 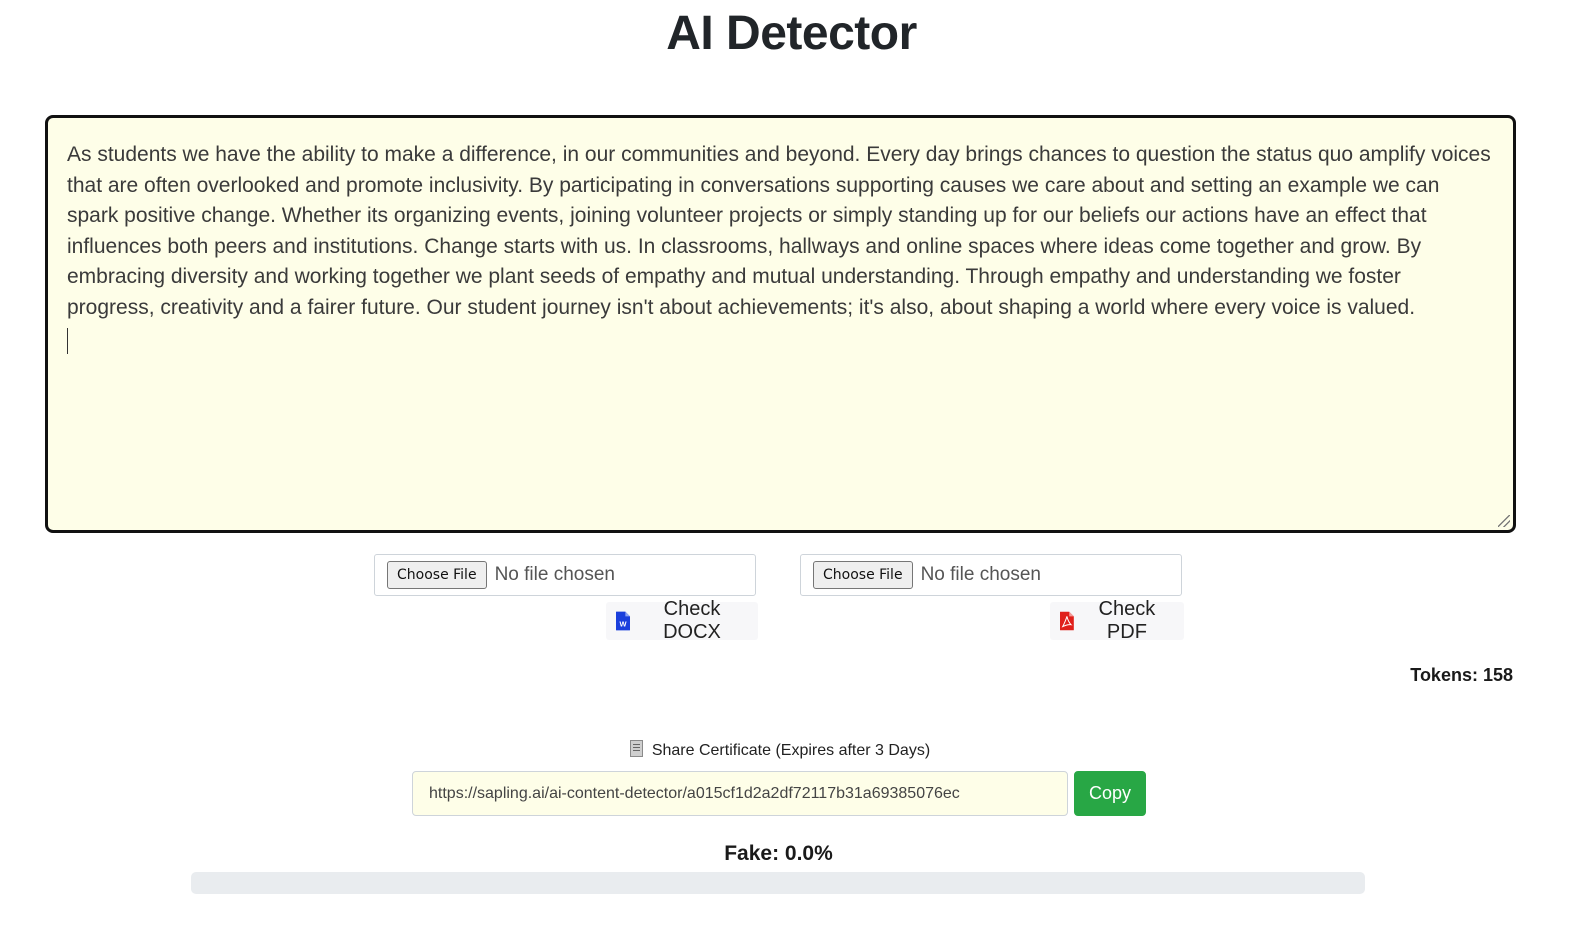 What do you see at coordinates (778, 883) in the screenshot?
I see `fake-score-progress-bar` at bounding box center [778, 883].